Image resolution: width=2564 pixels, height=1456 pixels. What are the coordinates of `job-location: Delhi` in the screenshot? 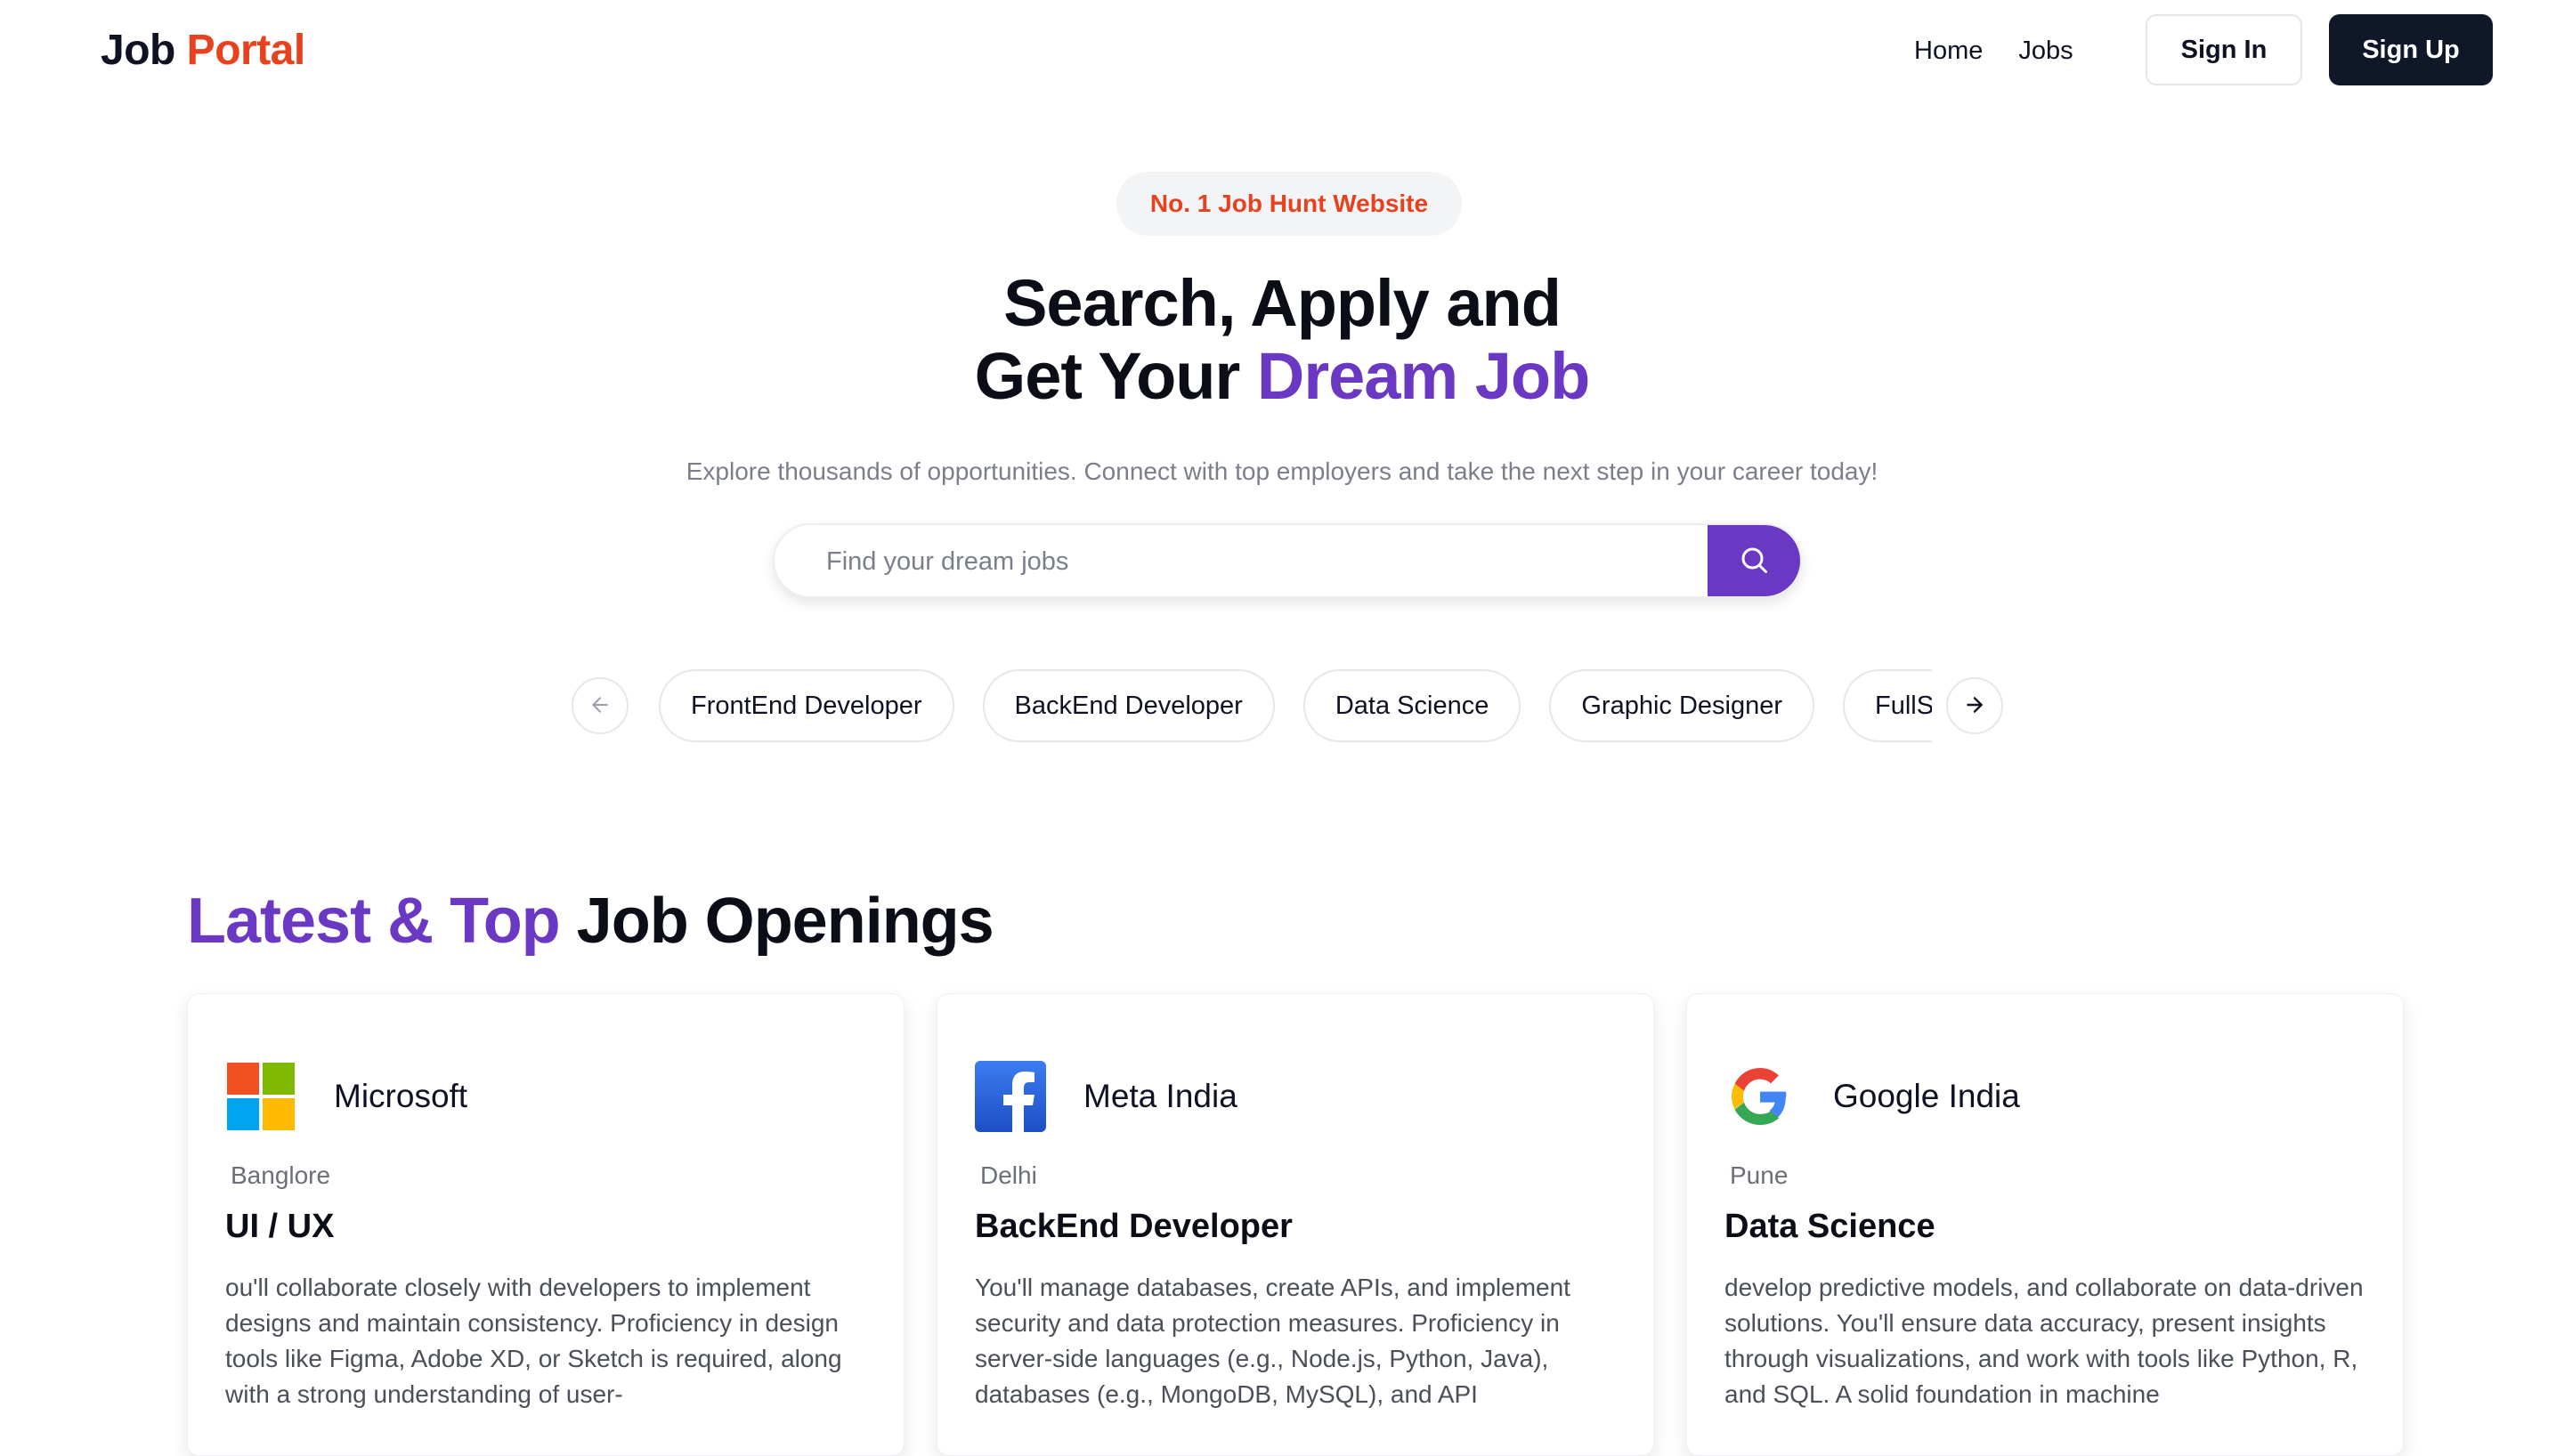 It's located at (1008, 1175).